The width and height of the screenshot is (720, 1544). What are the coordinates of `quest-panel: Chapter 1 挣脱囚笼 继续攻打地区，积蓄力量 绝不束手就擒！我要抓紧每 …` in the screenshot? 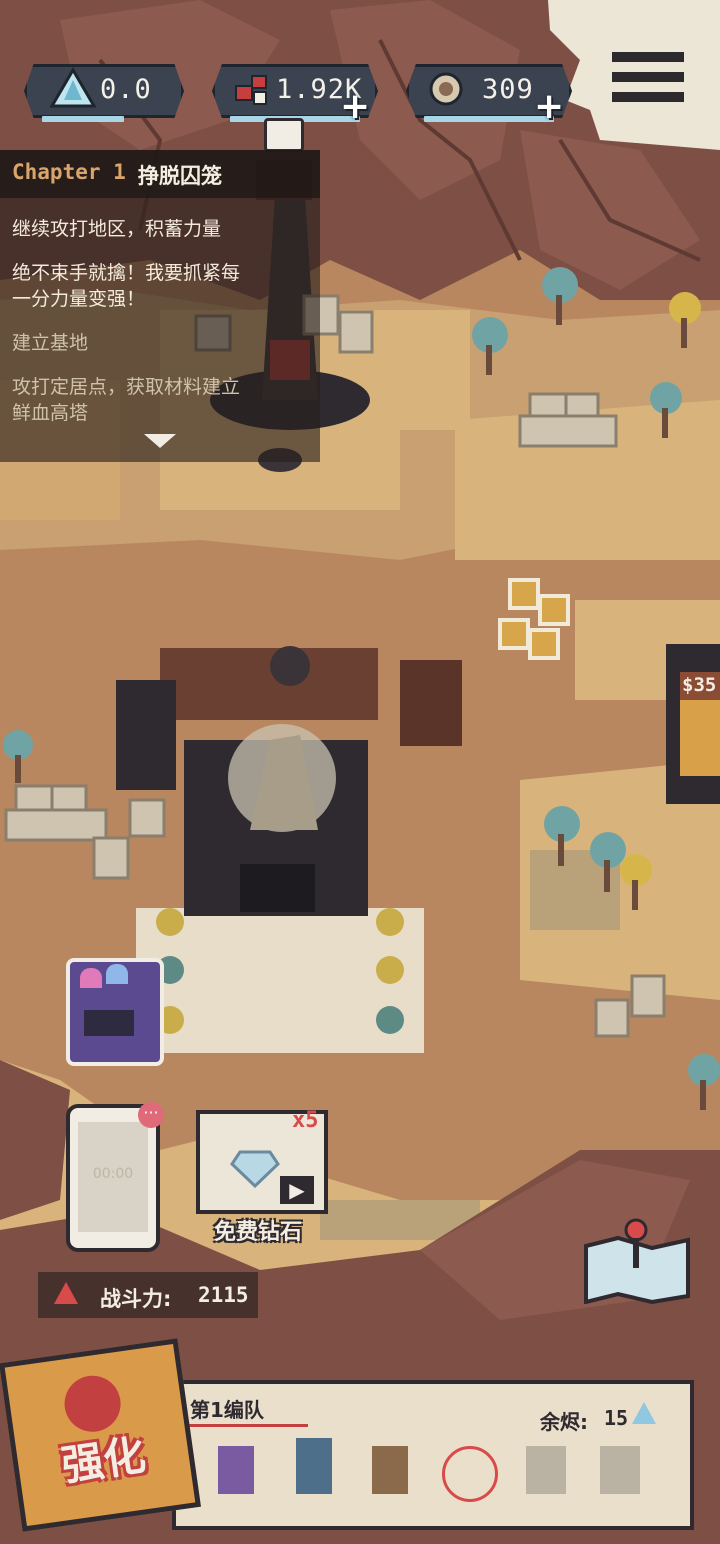 It's located at (160, 306).